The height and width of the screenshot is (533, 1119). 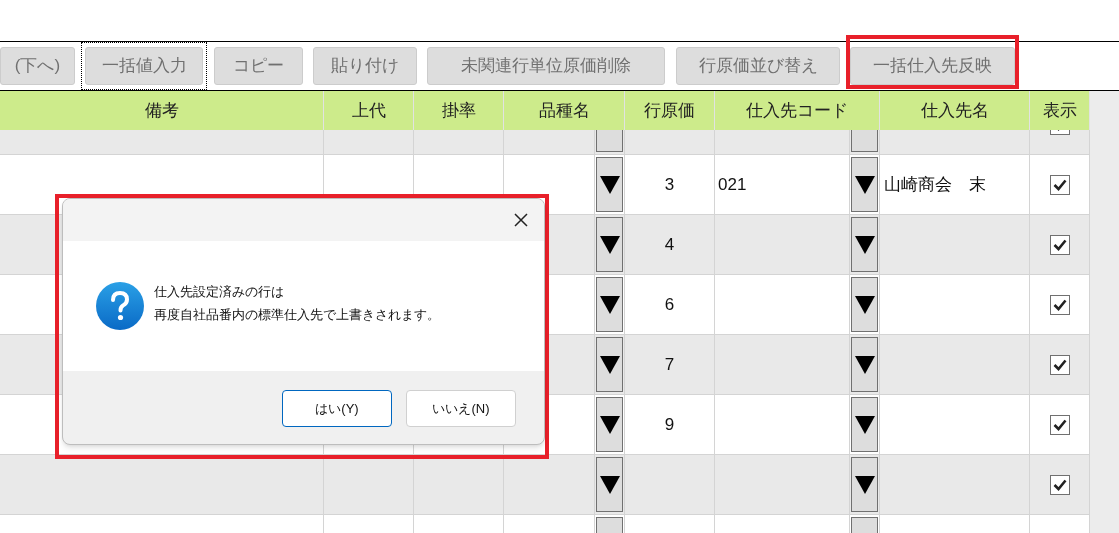 What do you see at coordinates (669, 424) in the screenshot?
I see `table-cell-text: 9` at bounding box center [669, 424].